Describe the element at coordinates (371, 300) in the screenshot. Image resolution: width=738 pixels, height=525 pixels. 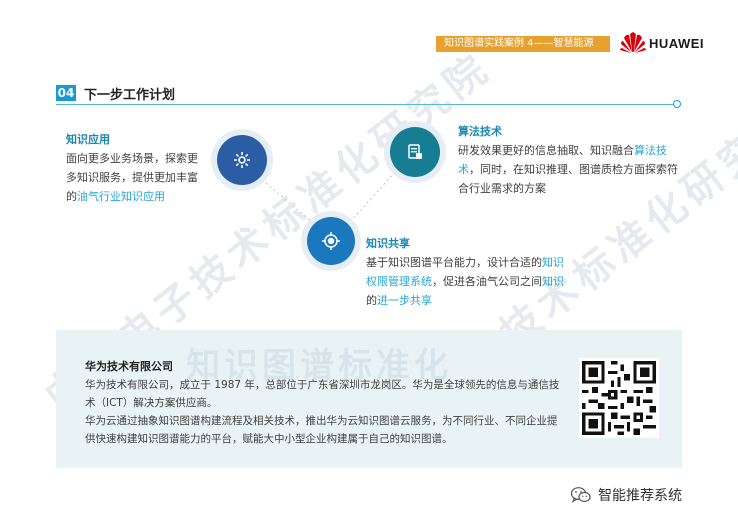
I see `body-text: 的` at that location.